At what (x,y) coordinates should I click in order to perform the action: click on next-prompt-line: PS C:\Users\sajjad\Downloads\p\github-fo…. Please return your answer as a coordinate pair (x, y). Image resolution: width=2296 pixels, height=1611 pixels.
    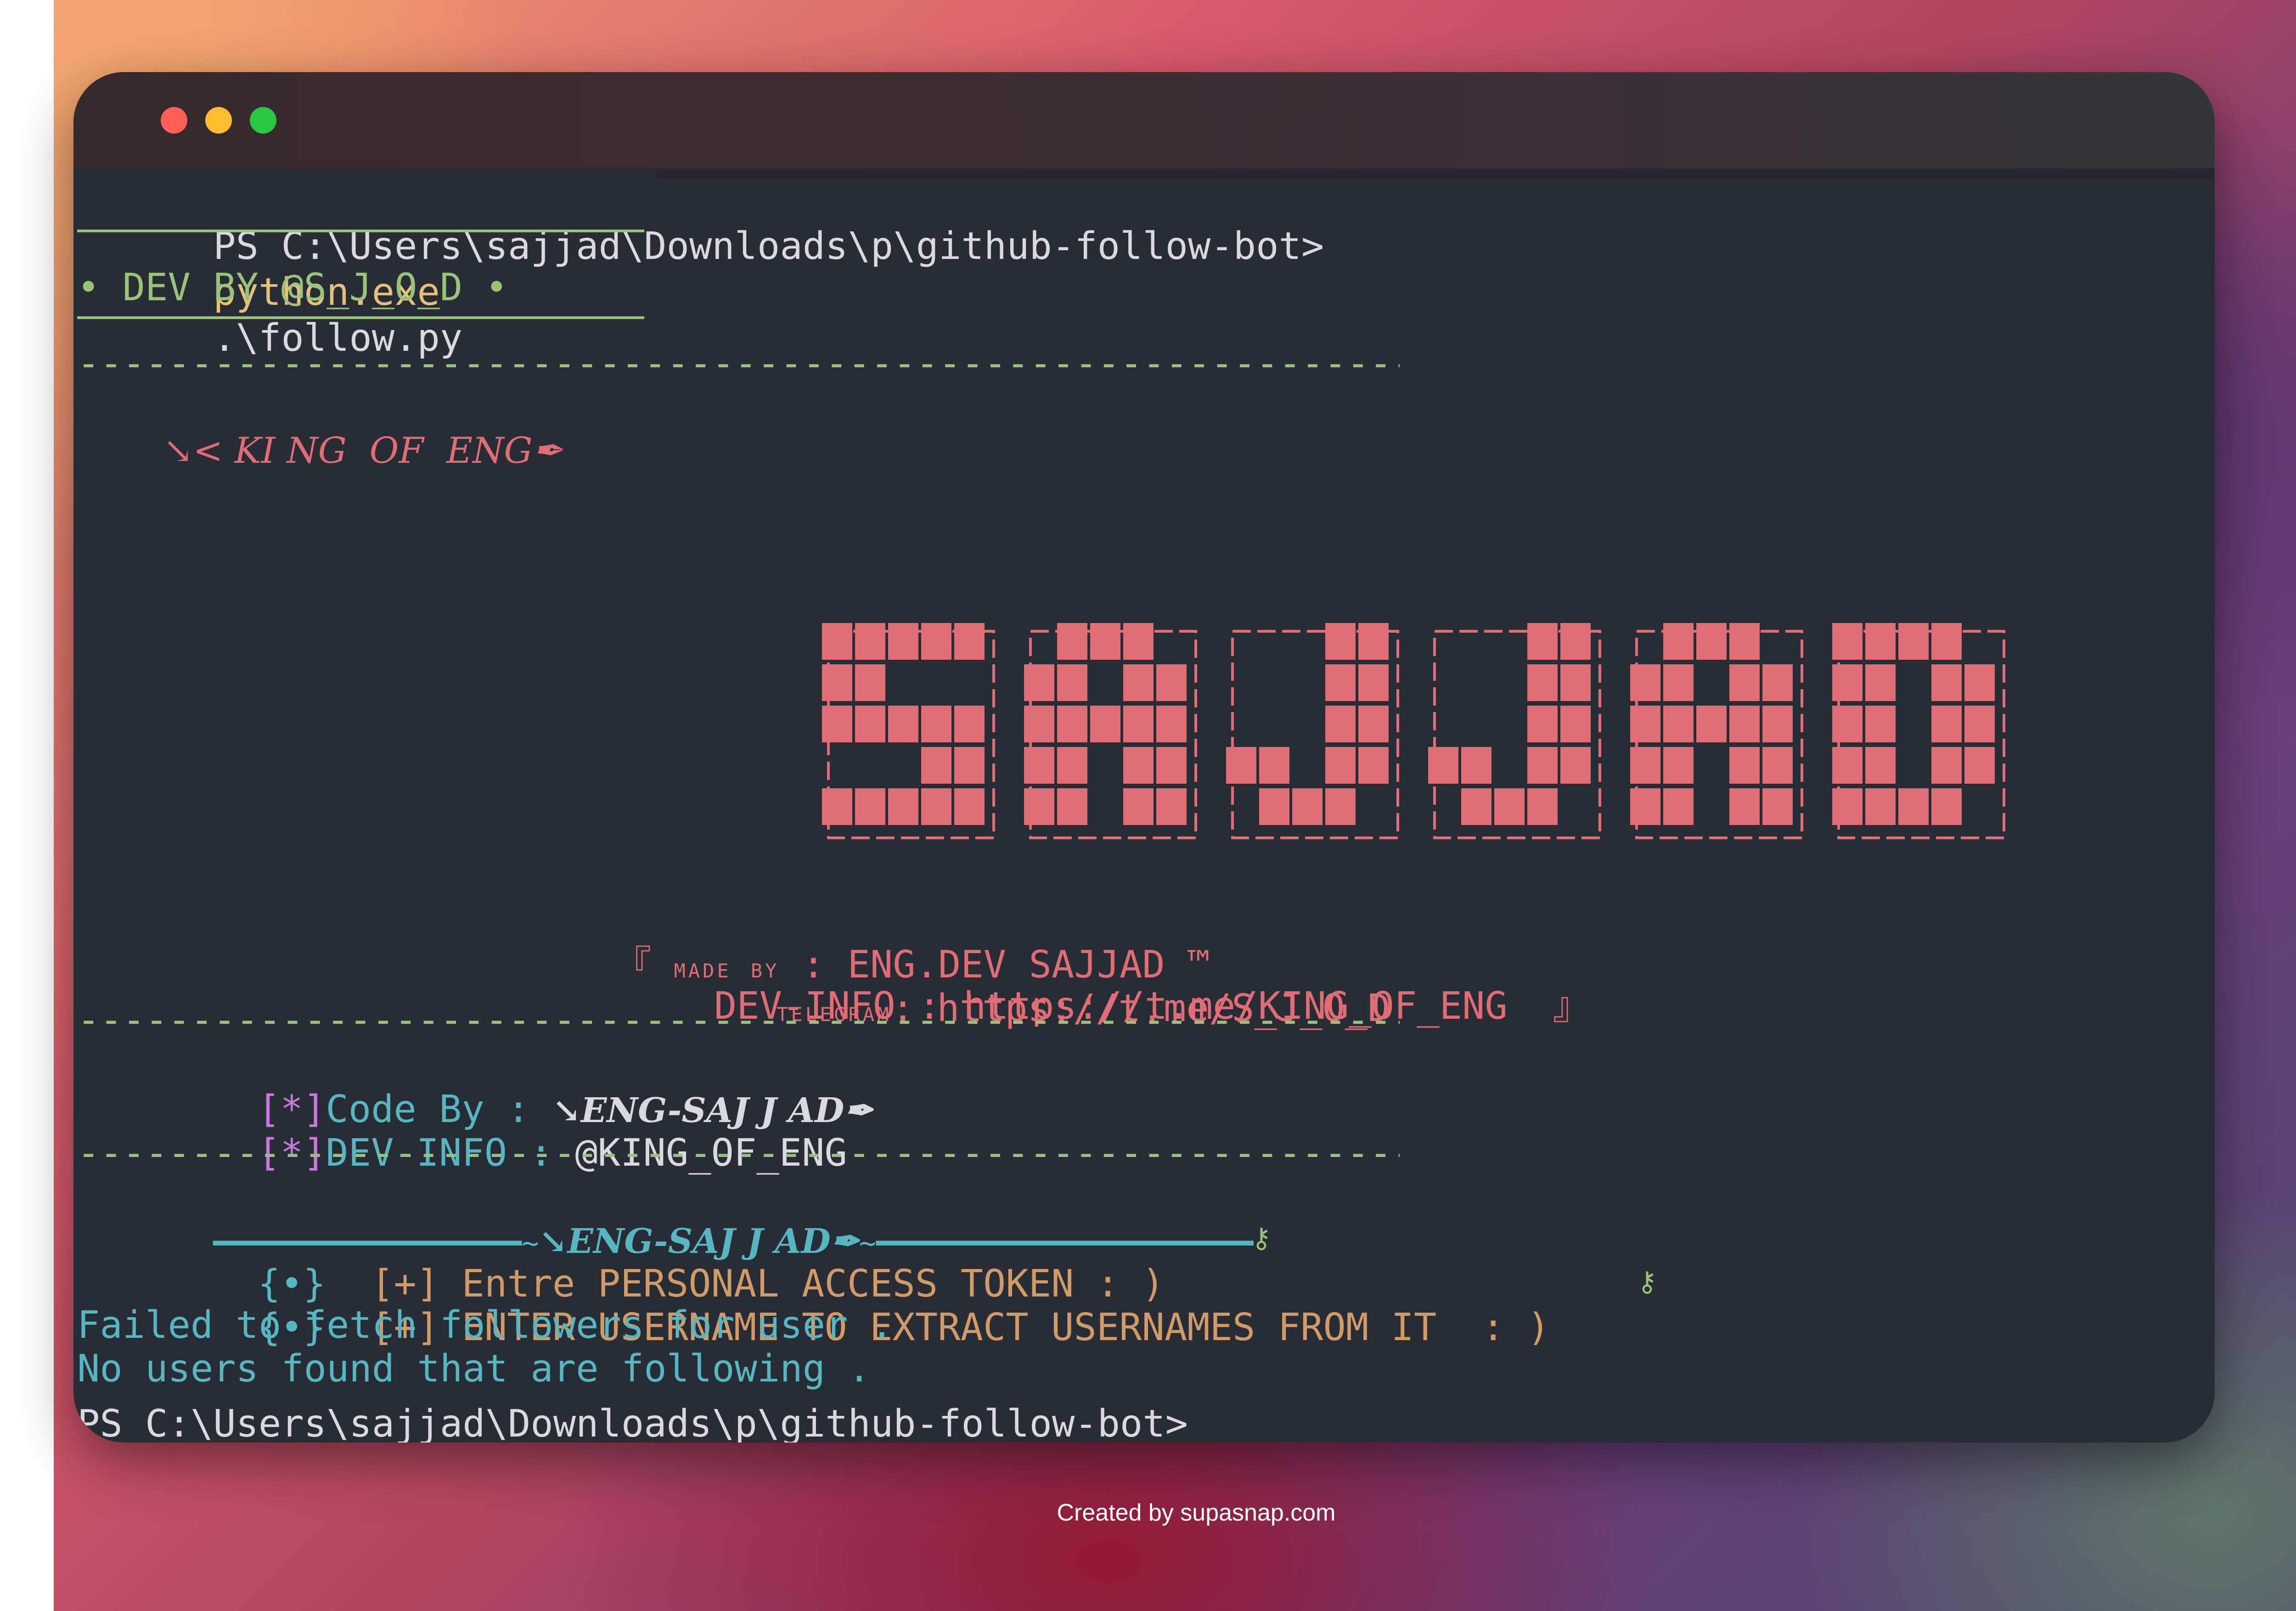
    Looking at the image, I should click on (632, 1423).